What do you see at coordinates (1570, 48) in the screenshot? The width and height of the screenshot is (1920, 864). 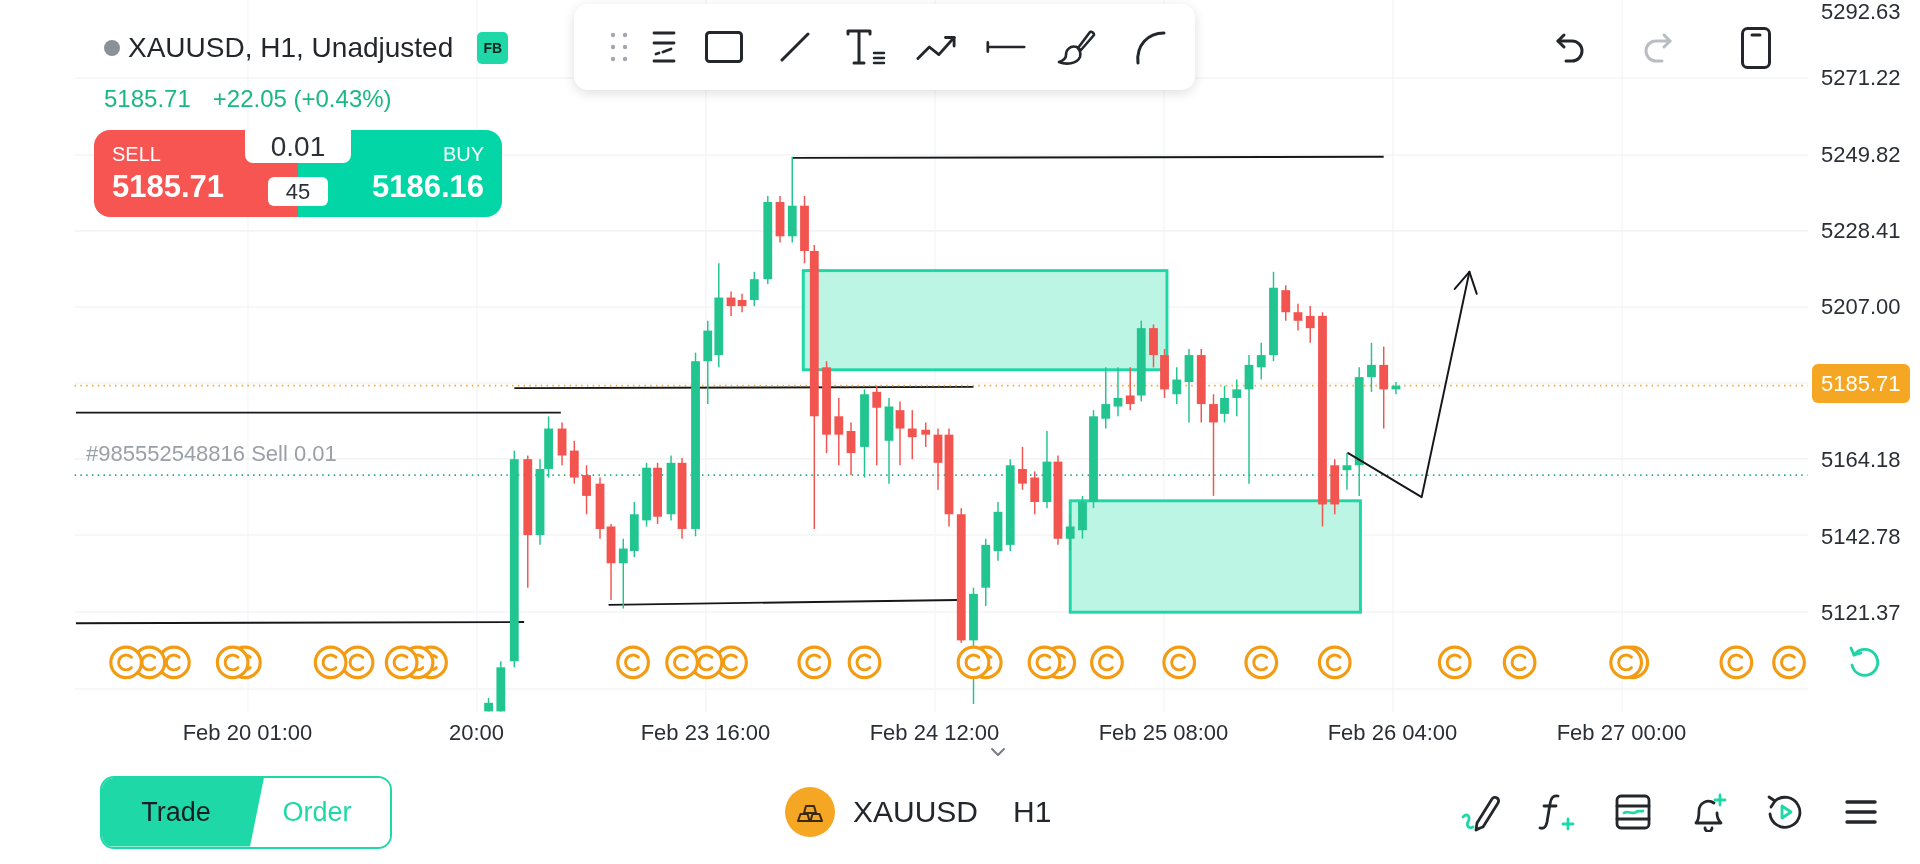 I see `undo-icon` at bounding box center [1570, 48].